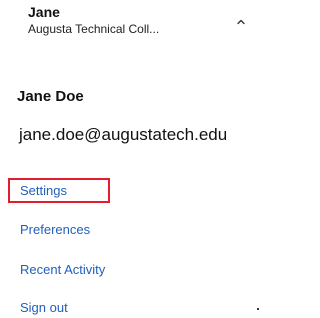 Image resolution: width=320 pixels, height=318 pixels. I want to click on profile-name: Jane Doe, so click(50, 96).